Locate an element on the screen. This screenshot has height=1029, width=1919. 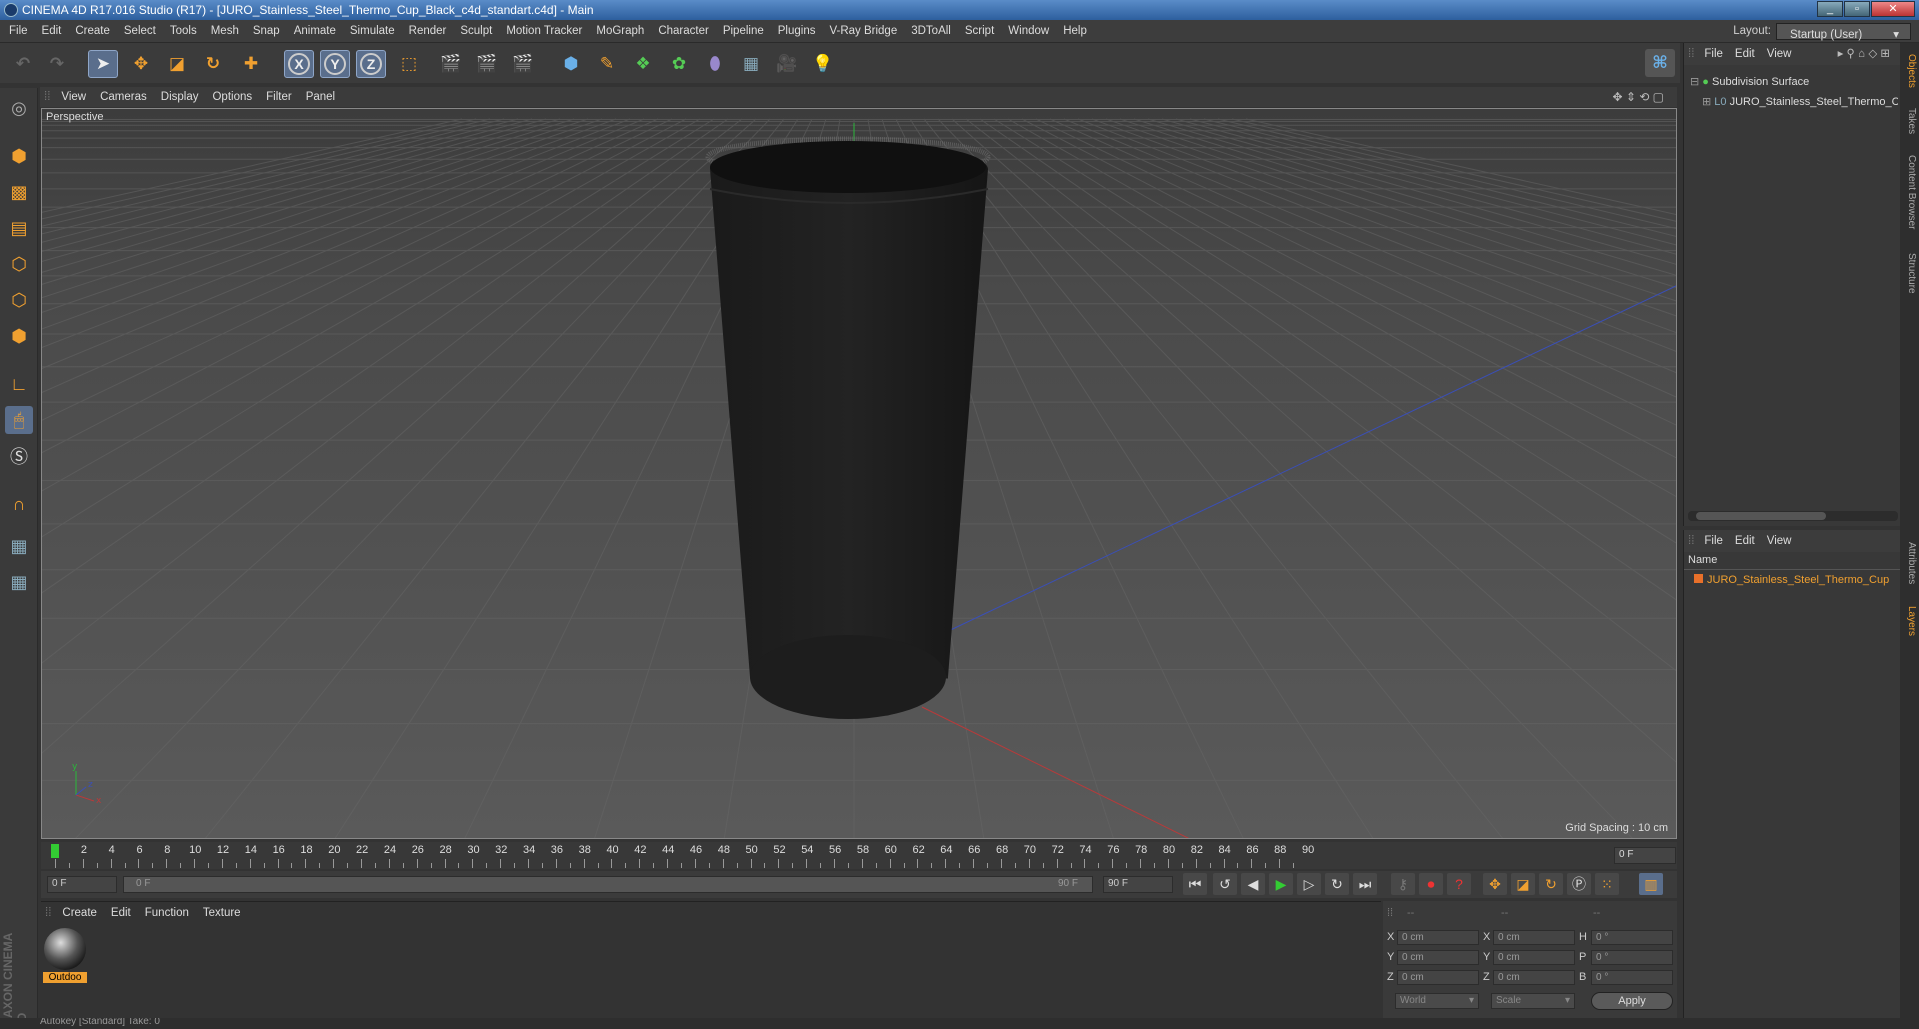
current-frame-field: 0 F is located at coordinates (1645, 855).